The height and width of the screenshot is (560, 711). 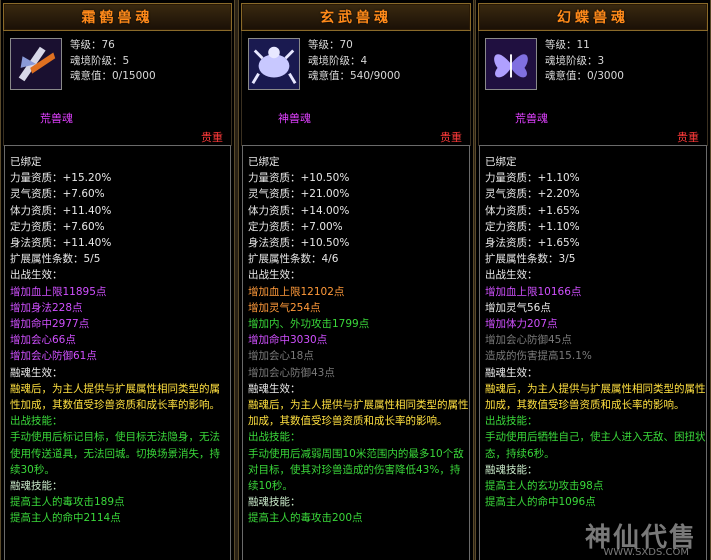 What do you see at coordinates (61, 210) in the screenshot?
I see `attribute-line: 体力资质：+11.40%` at bounding box center [61, 210].